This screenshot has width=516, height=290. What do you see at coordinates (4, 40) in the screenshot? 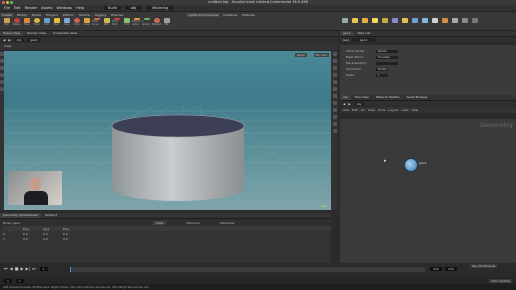
I see `back-arrow-icon: ◀` at bounding box center [4, 40].